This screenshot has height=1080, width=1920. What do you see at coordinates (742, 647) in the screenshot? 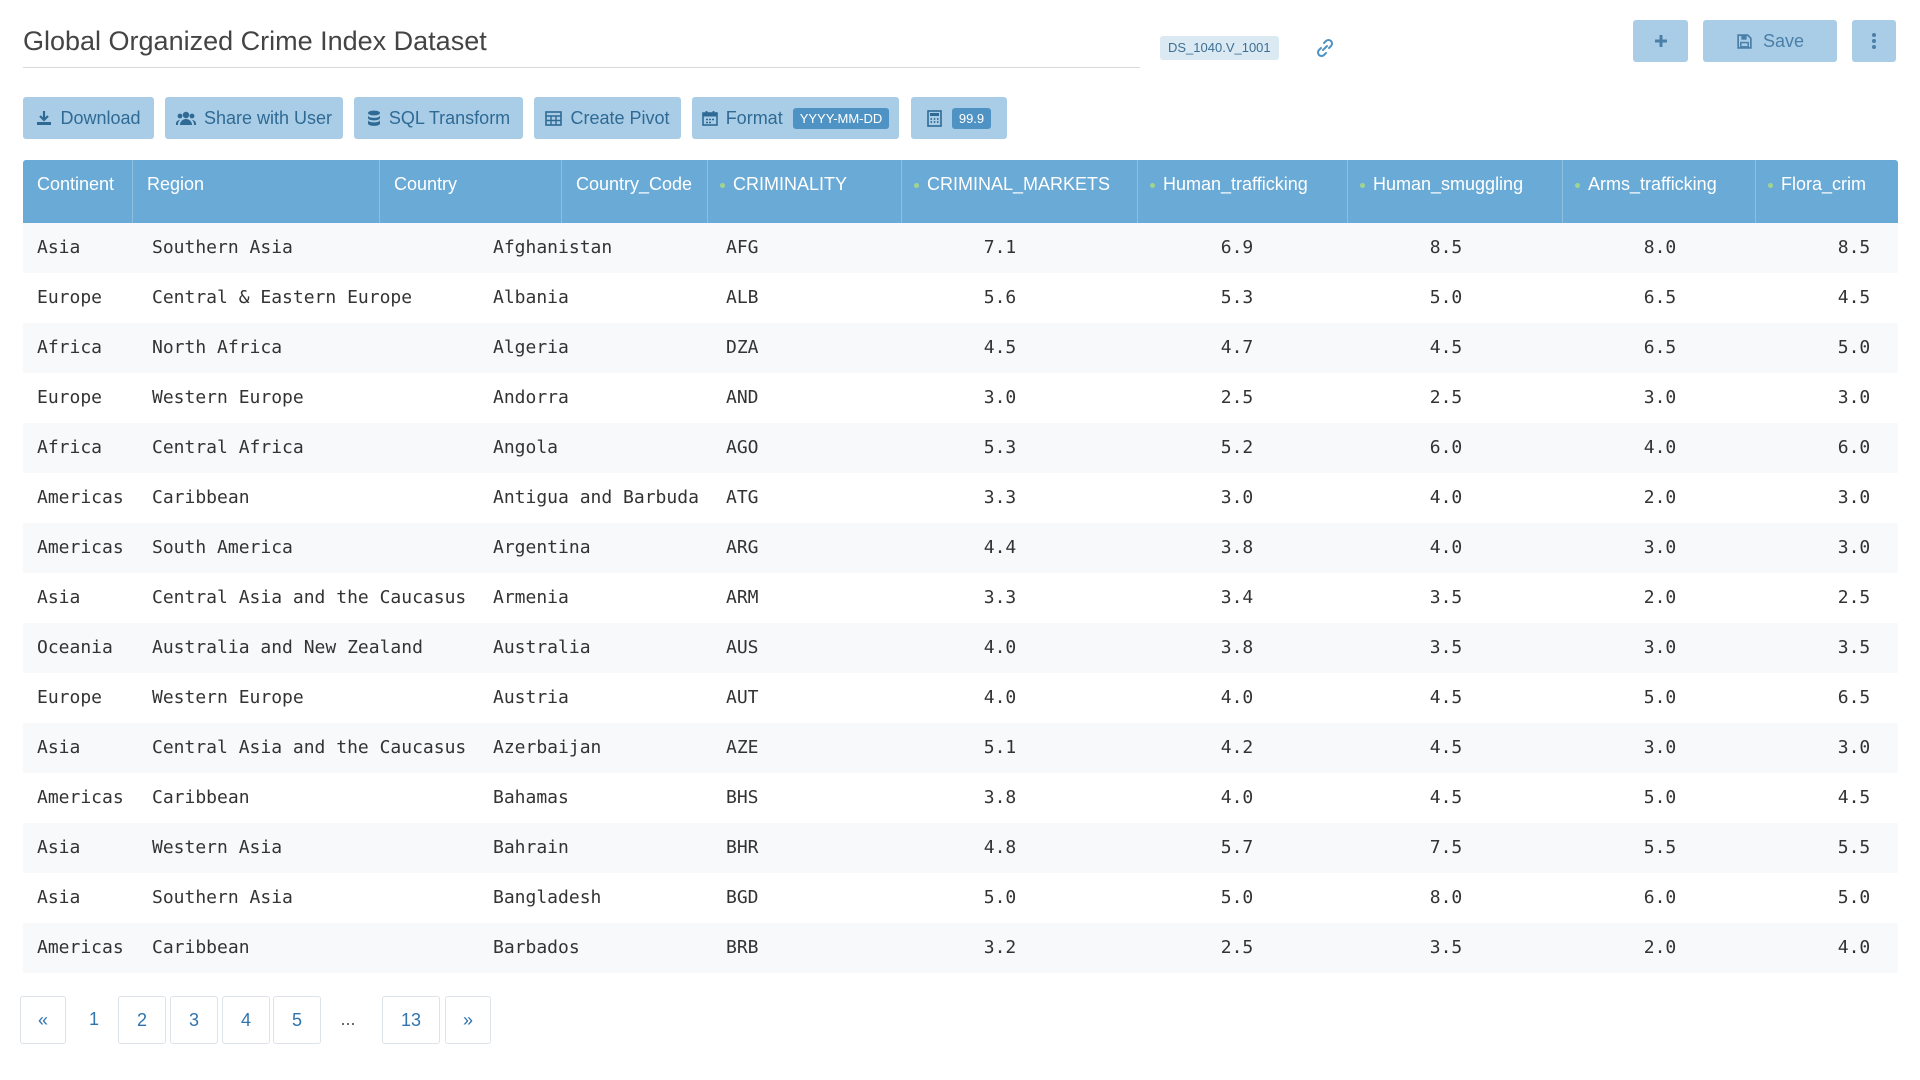
I see `table-cell: AUS` at bounding box center [742, 647].